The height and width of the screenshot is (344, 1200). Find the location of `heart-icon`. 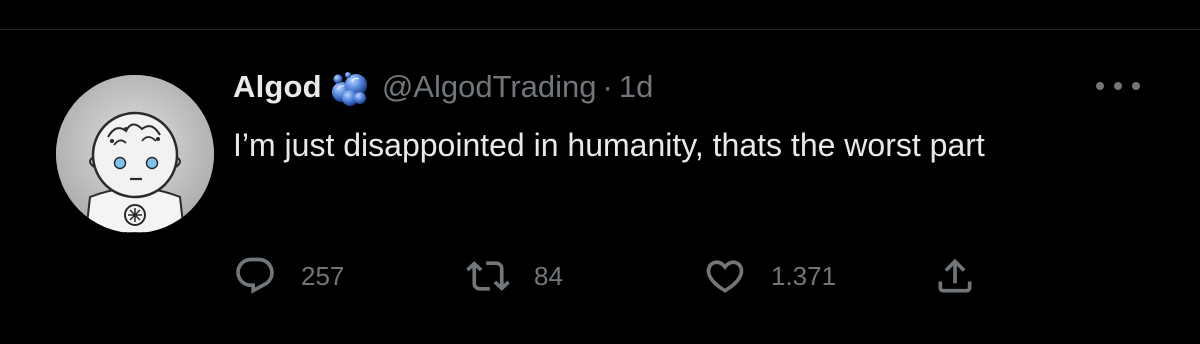

heart-icon is located at coordinates (725, 276).